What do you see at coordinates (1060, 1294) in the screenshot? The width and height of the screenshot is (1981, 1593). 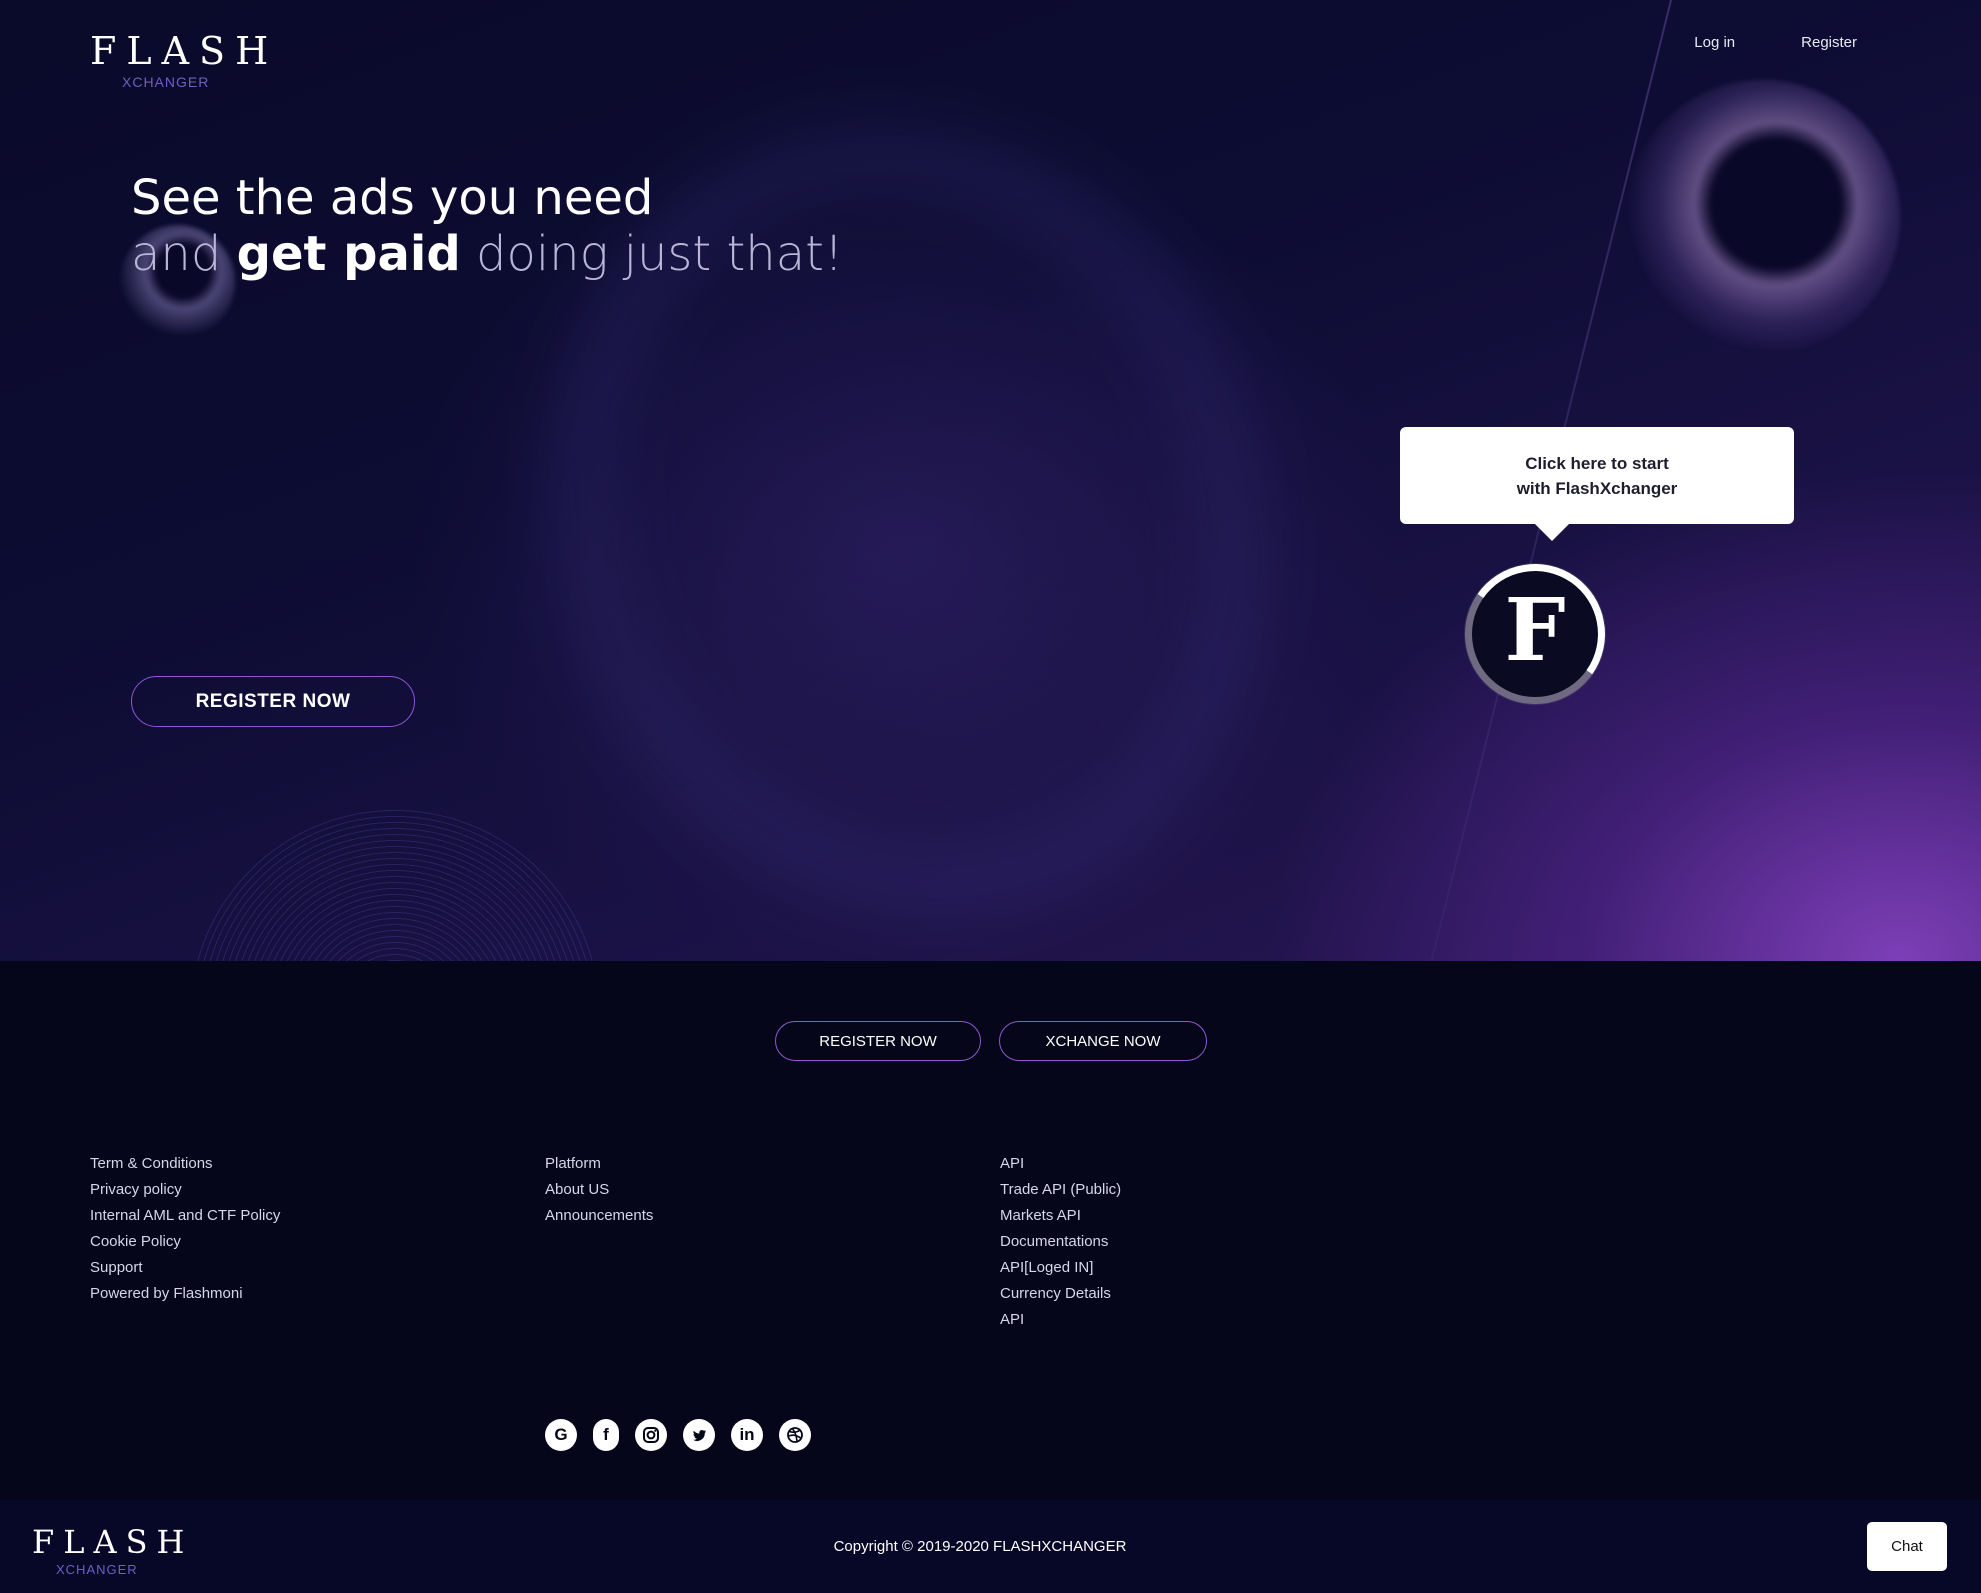 I see `link-currency-details: Currency Details` at bounding box center [1060, 1294].